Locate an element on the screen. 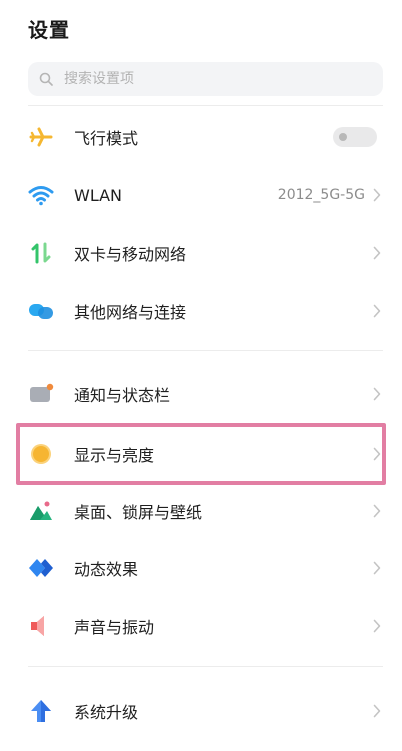 This screenshot has width=402, height=751. settings-item-notification: 通知与状态栏 is located at coordinates (205, 394).